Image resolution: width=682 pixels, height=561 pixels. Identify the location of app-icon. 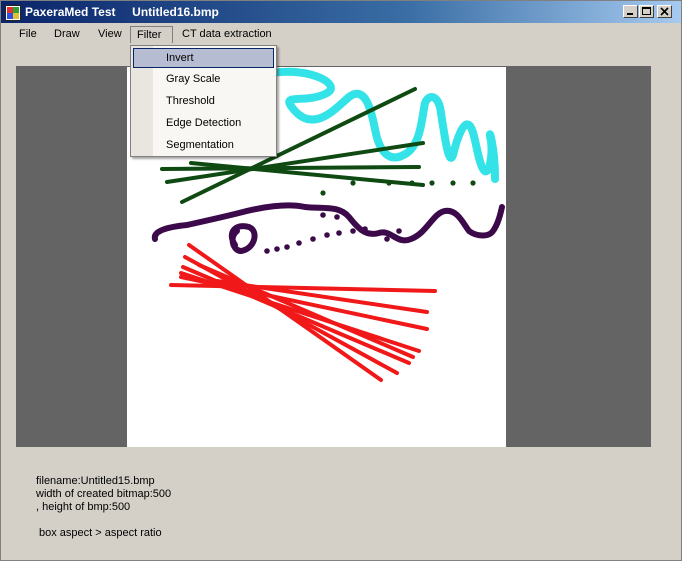
(13, 13).